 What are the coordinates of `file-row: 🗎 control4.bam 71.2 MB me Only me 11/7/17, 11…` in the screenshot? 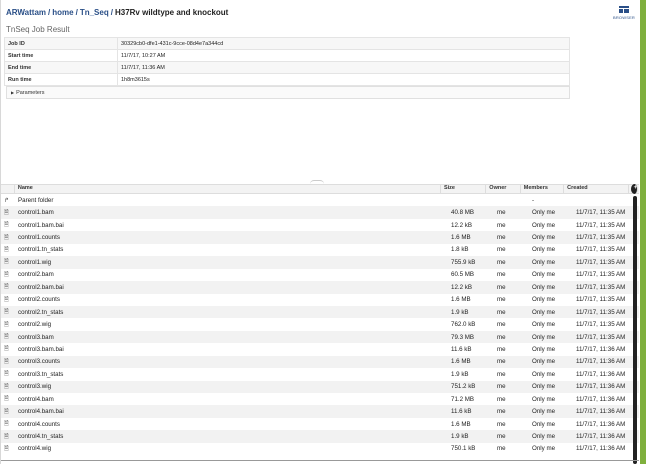 It's located at (320, 399).